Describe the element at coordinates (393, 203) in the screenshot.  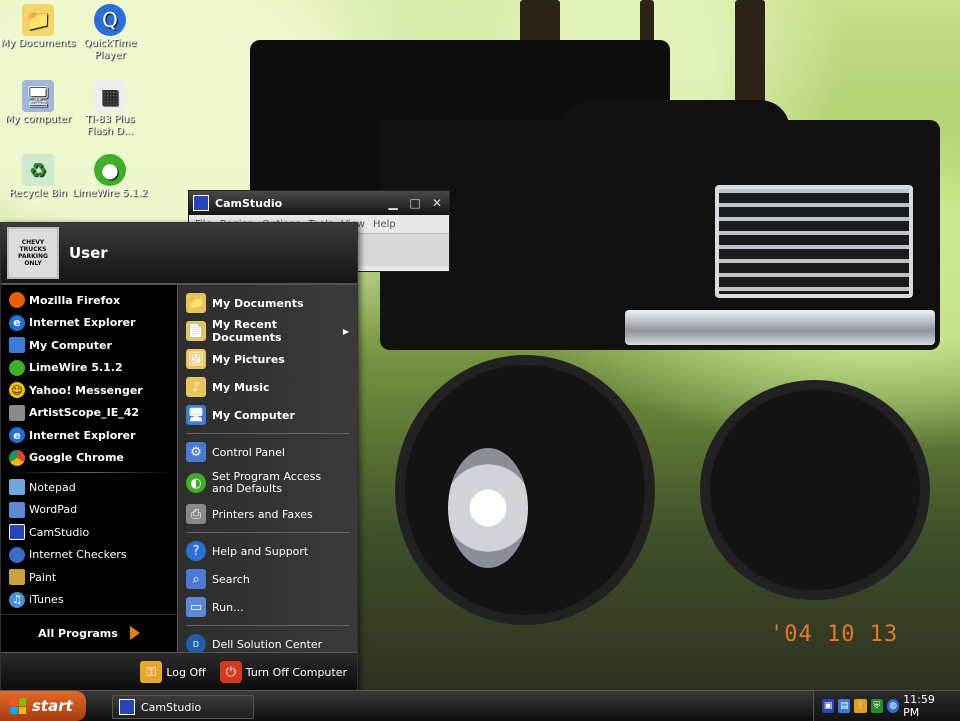
I see `minimize-button: ▁` at that location.